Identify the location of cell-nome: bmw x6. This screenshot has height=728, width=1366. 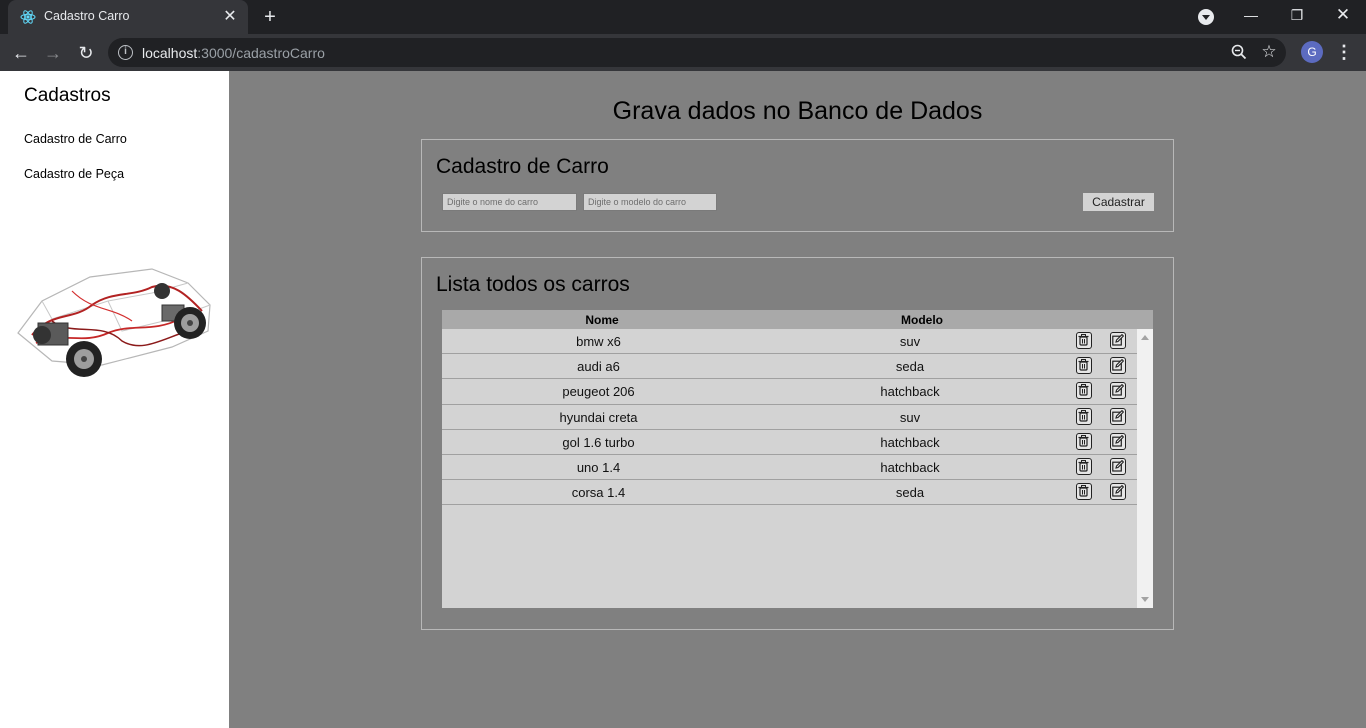
(598, 341).